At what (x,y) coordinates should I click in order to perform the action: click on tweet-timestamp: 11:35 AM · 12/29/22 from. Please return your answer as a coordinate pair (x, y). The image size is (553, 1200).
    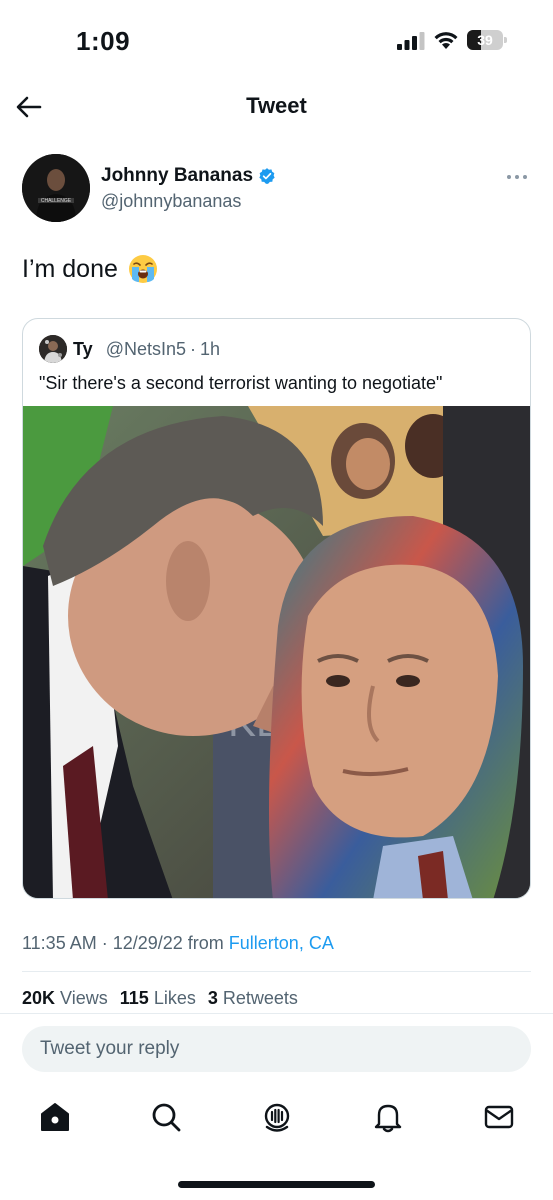
    Looking at the image, I should click on (125, 943).